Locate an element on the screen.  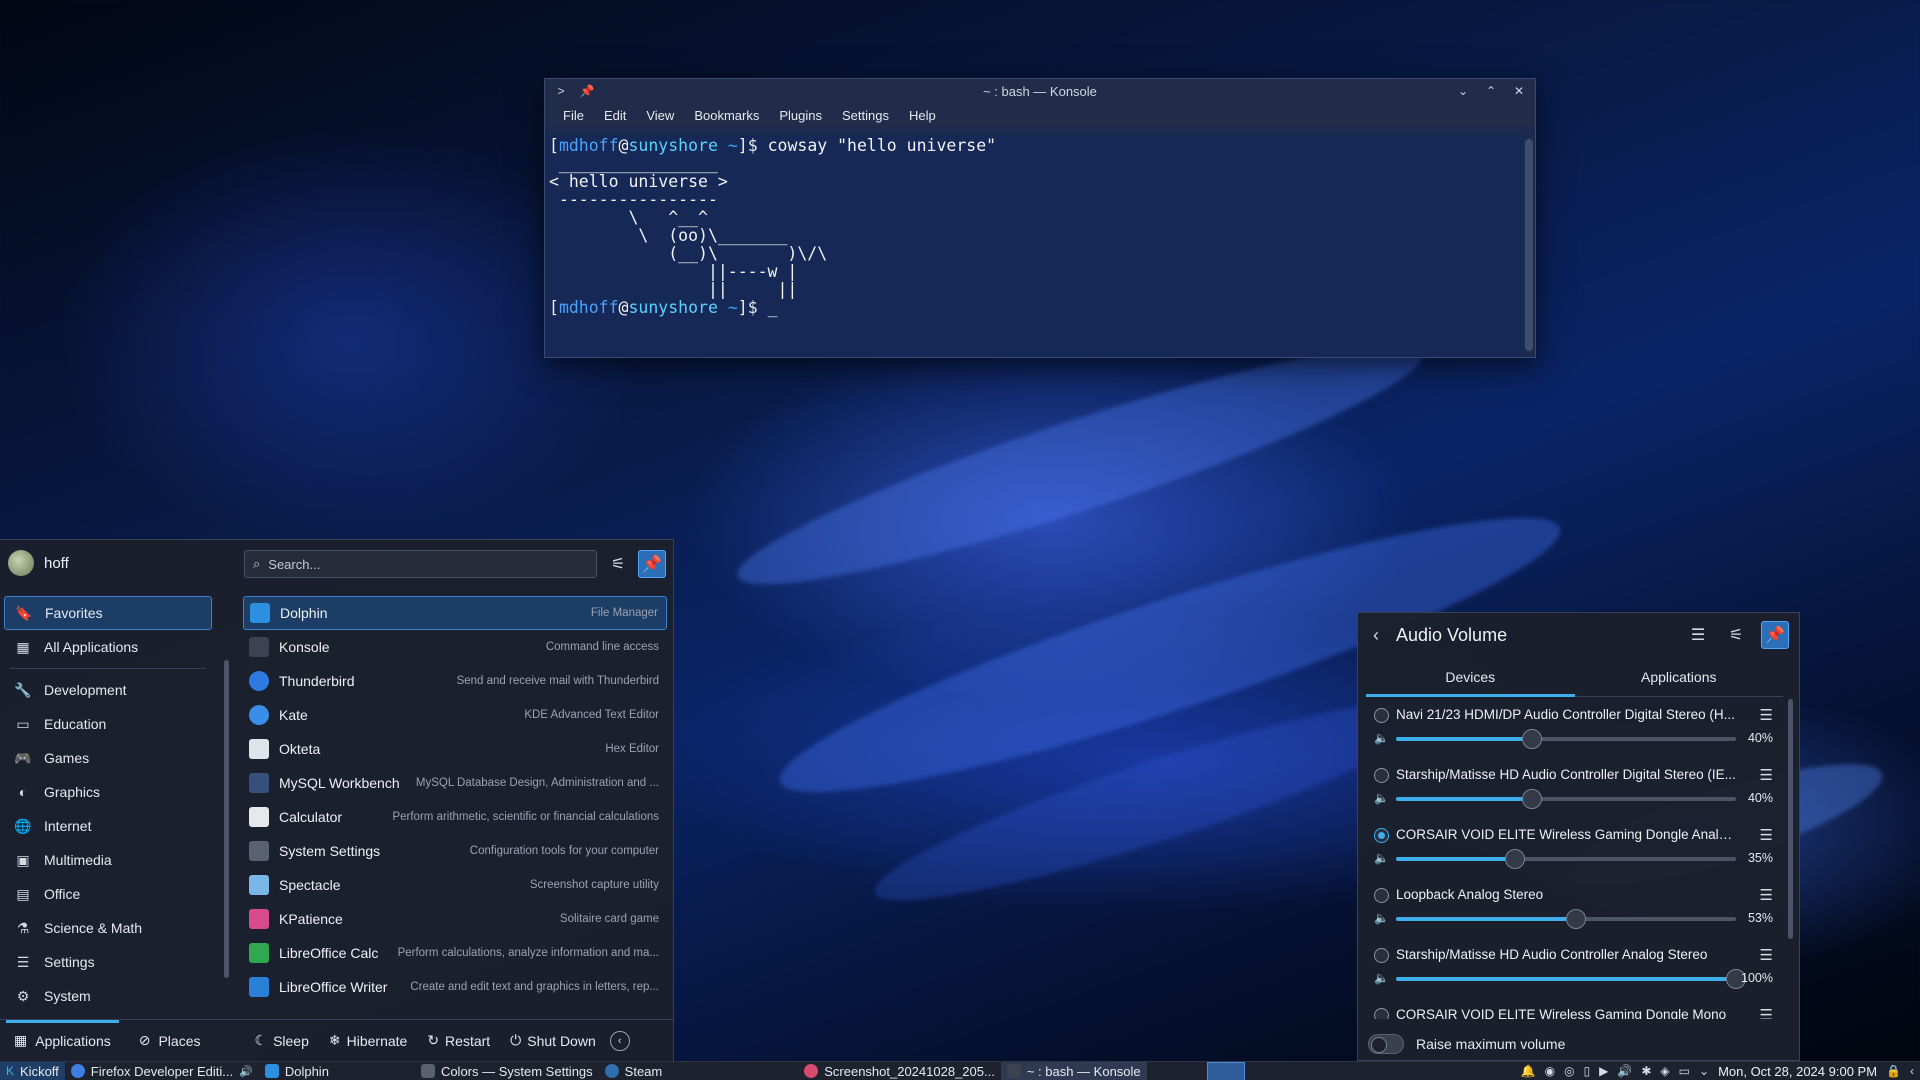
app-item-dolphin: Dolphin File Manager is located at coordinates (455, 613).